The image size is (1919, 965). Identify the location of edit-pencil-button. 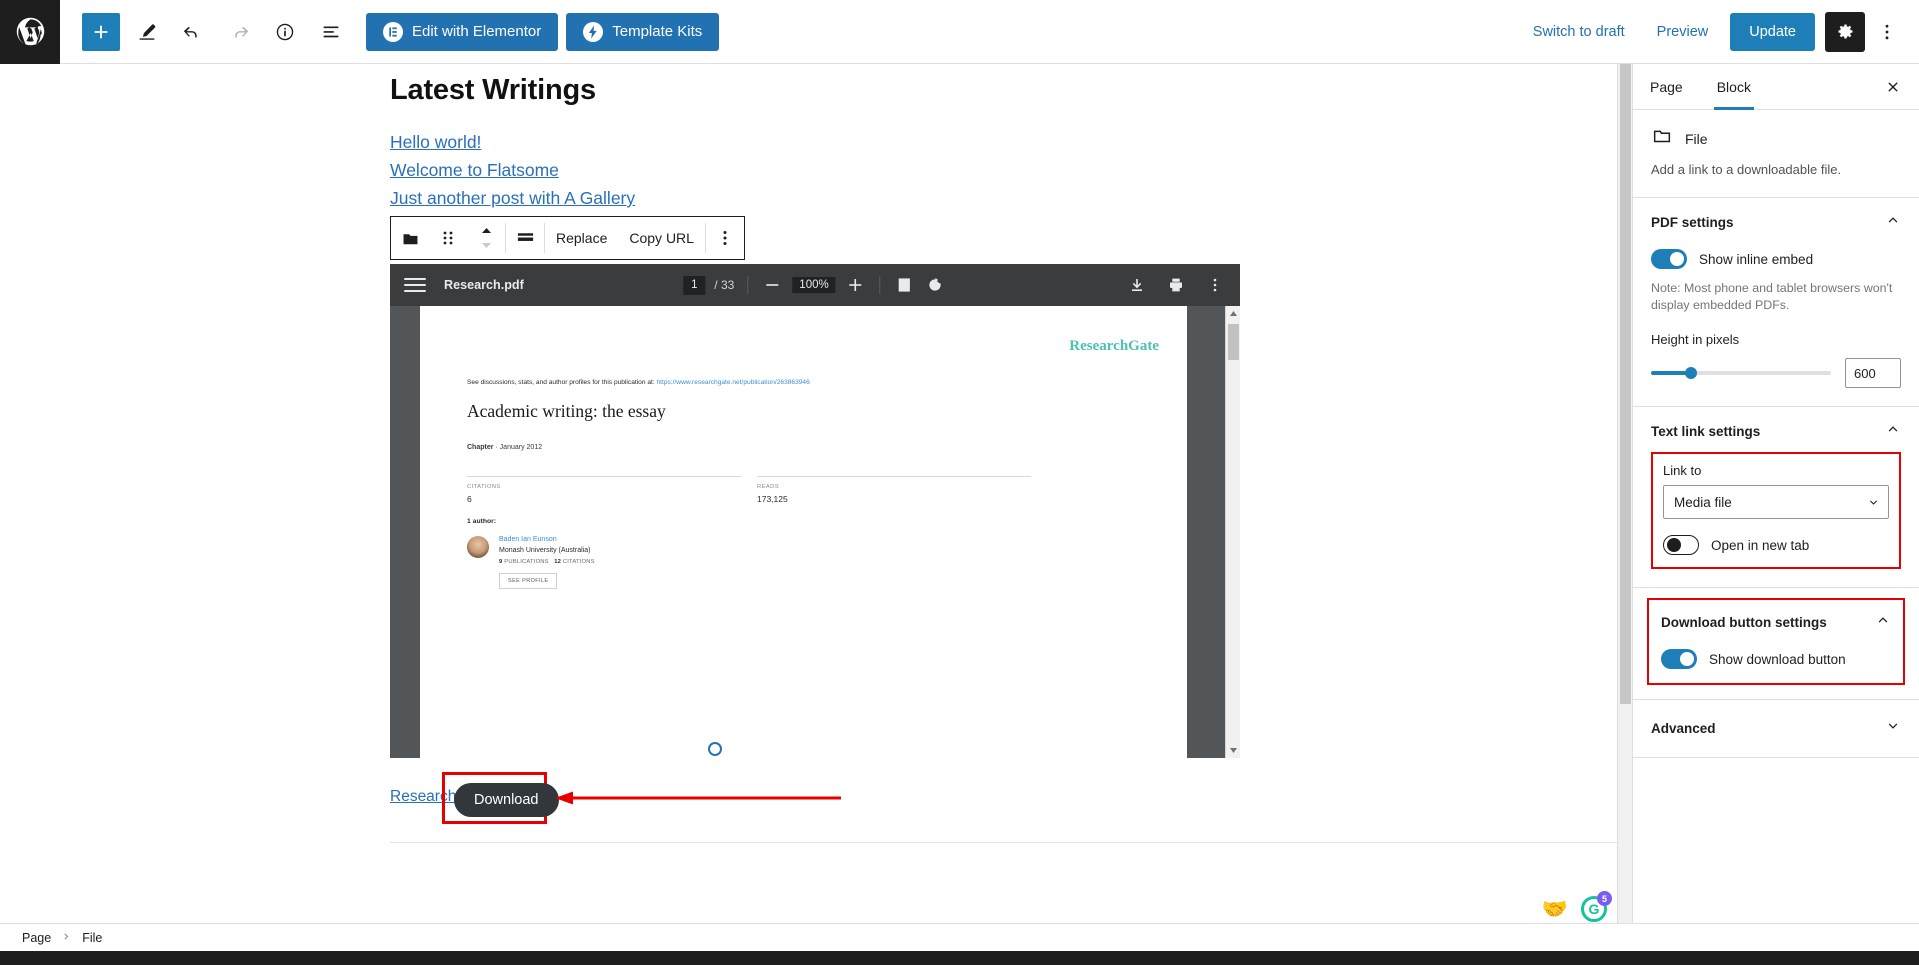
(147, 32).